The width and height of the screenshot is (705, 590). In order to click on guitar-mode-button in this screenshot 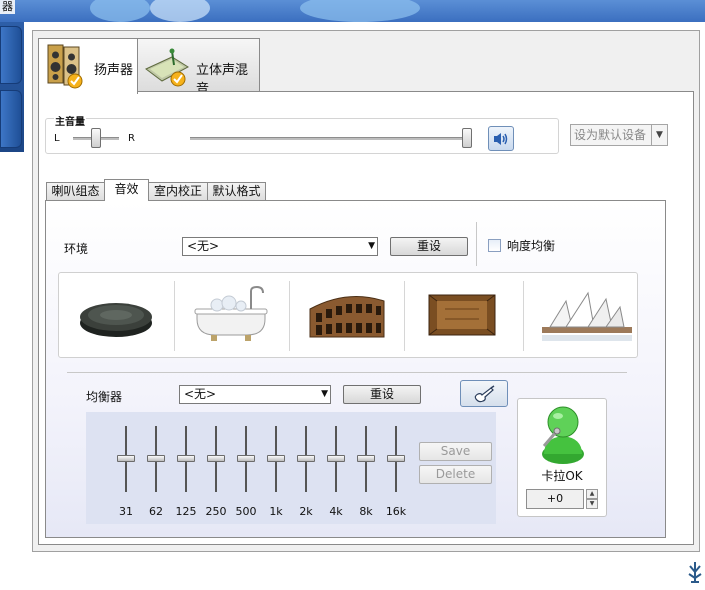, I will do `click(484, 393)`.